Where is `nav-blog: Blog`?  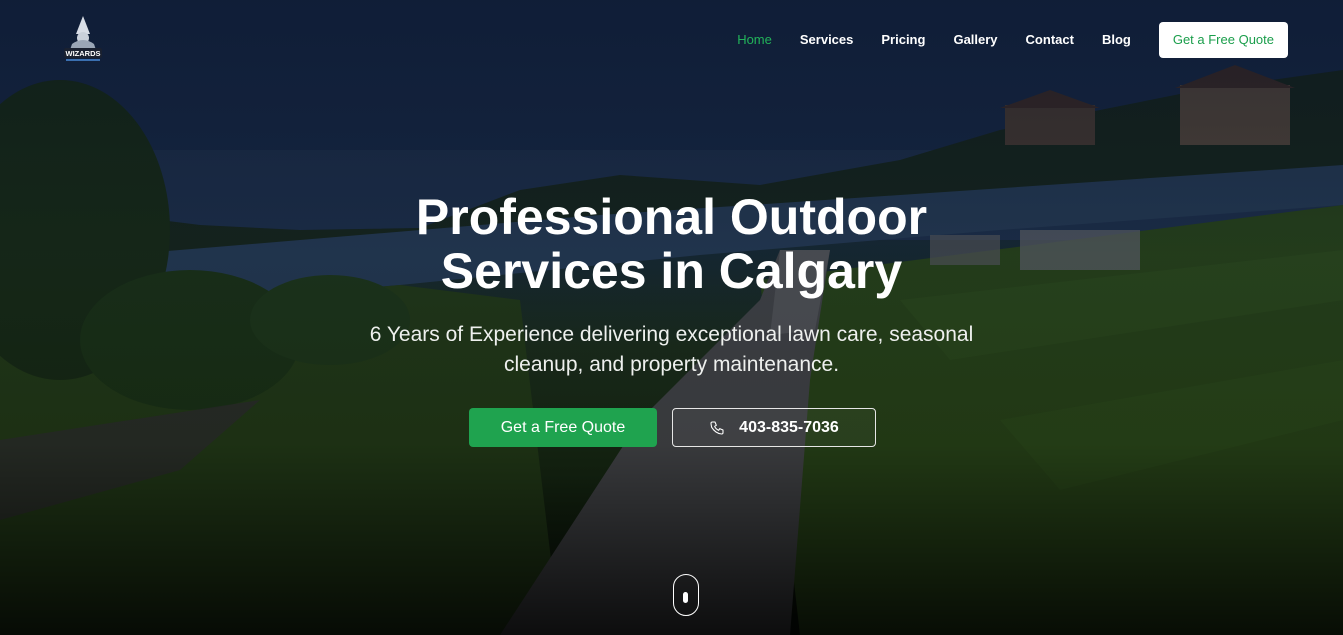
nav-blog: Blog is located at coordinates (1116, 40).